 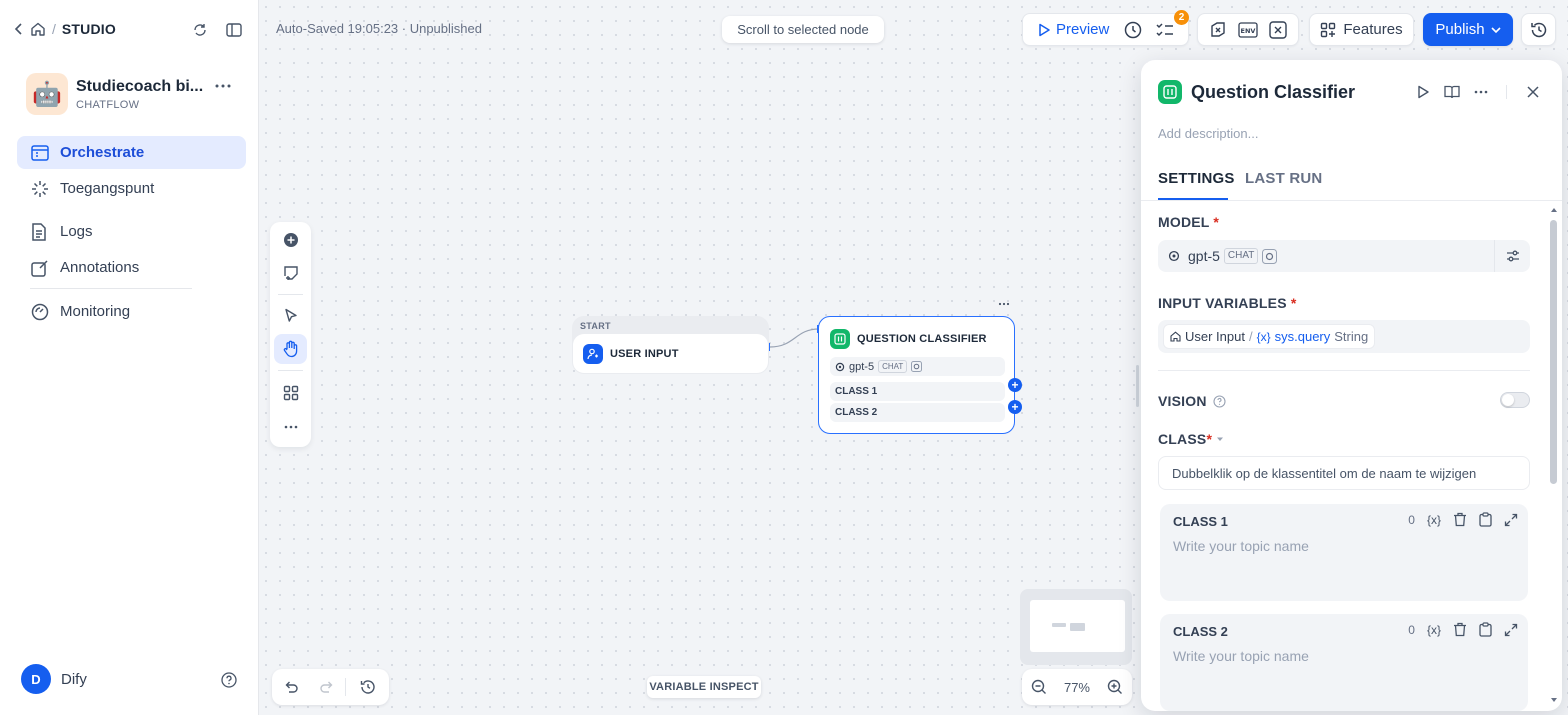 What do you see at coordinates (1133, 30) in the screenshot?
I see `history-run-icon` at bounding box center [1133, 30].